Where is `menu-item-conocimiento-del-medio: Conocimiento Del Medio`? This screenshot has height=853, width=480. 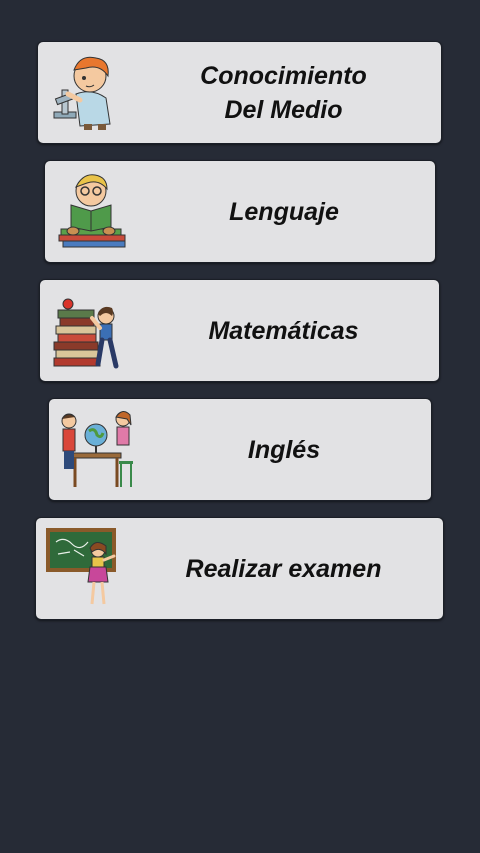 menu-item-conocimiento-del-medio: Conocimiento Del Medio is located at coordinates (239, 92).